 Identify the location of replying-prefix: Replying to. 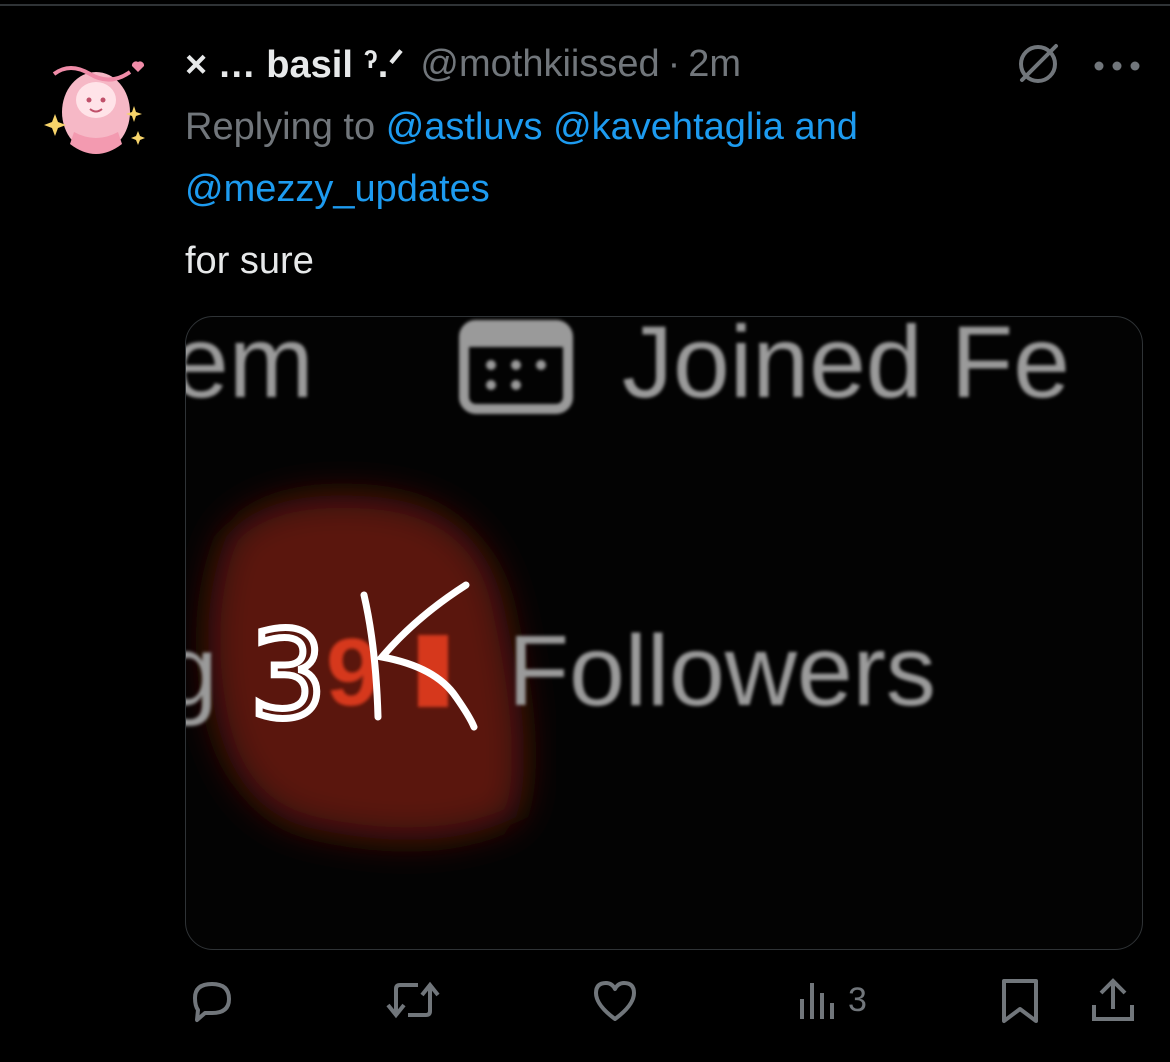
(280, 127).